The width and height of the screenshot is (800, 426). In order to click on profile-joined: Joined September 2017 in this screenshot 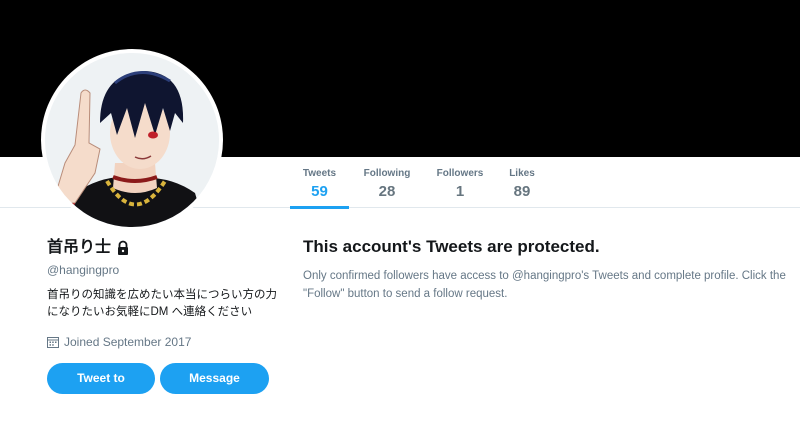, I will do `click(167, 342)`.